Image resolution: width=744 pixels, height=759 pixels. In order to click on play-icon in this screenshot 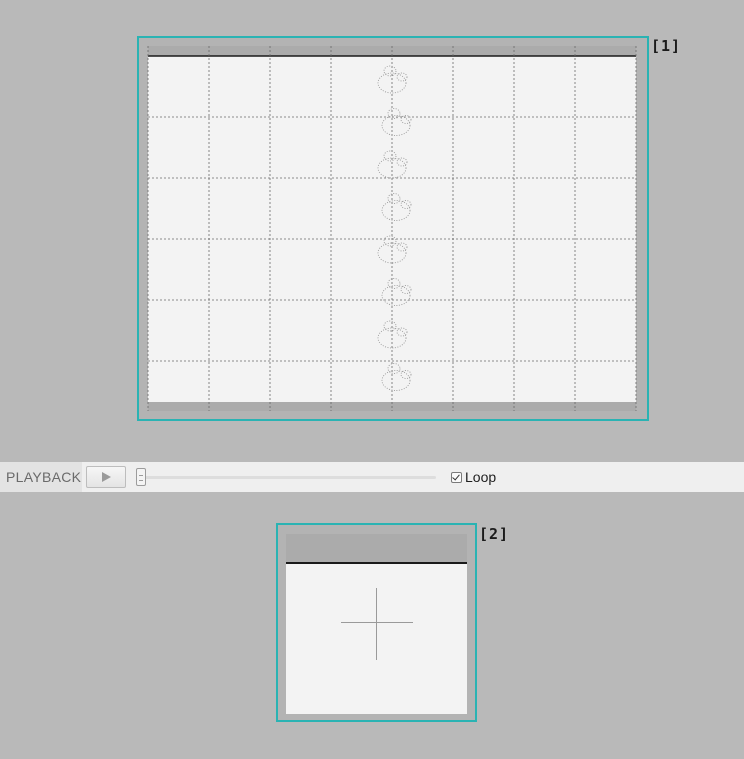, I will do `click(106, 477)`.